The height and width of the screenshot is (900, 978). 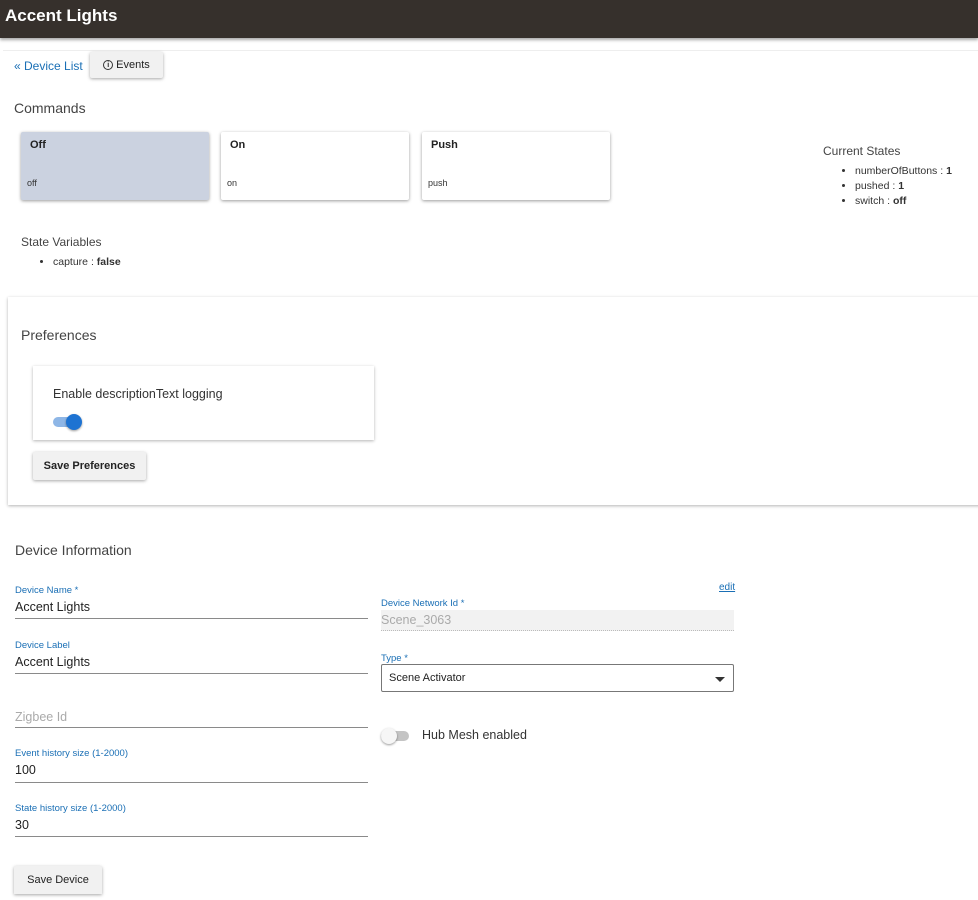 What do you see at coordinates (89, 466) in the screenshot?
I see `save-preferences-button: Save Preferences` at bounding box center [89, 466].